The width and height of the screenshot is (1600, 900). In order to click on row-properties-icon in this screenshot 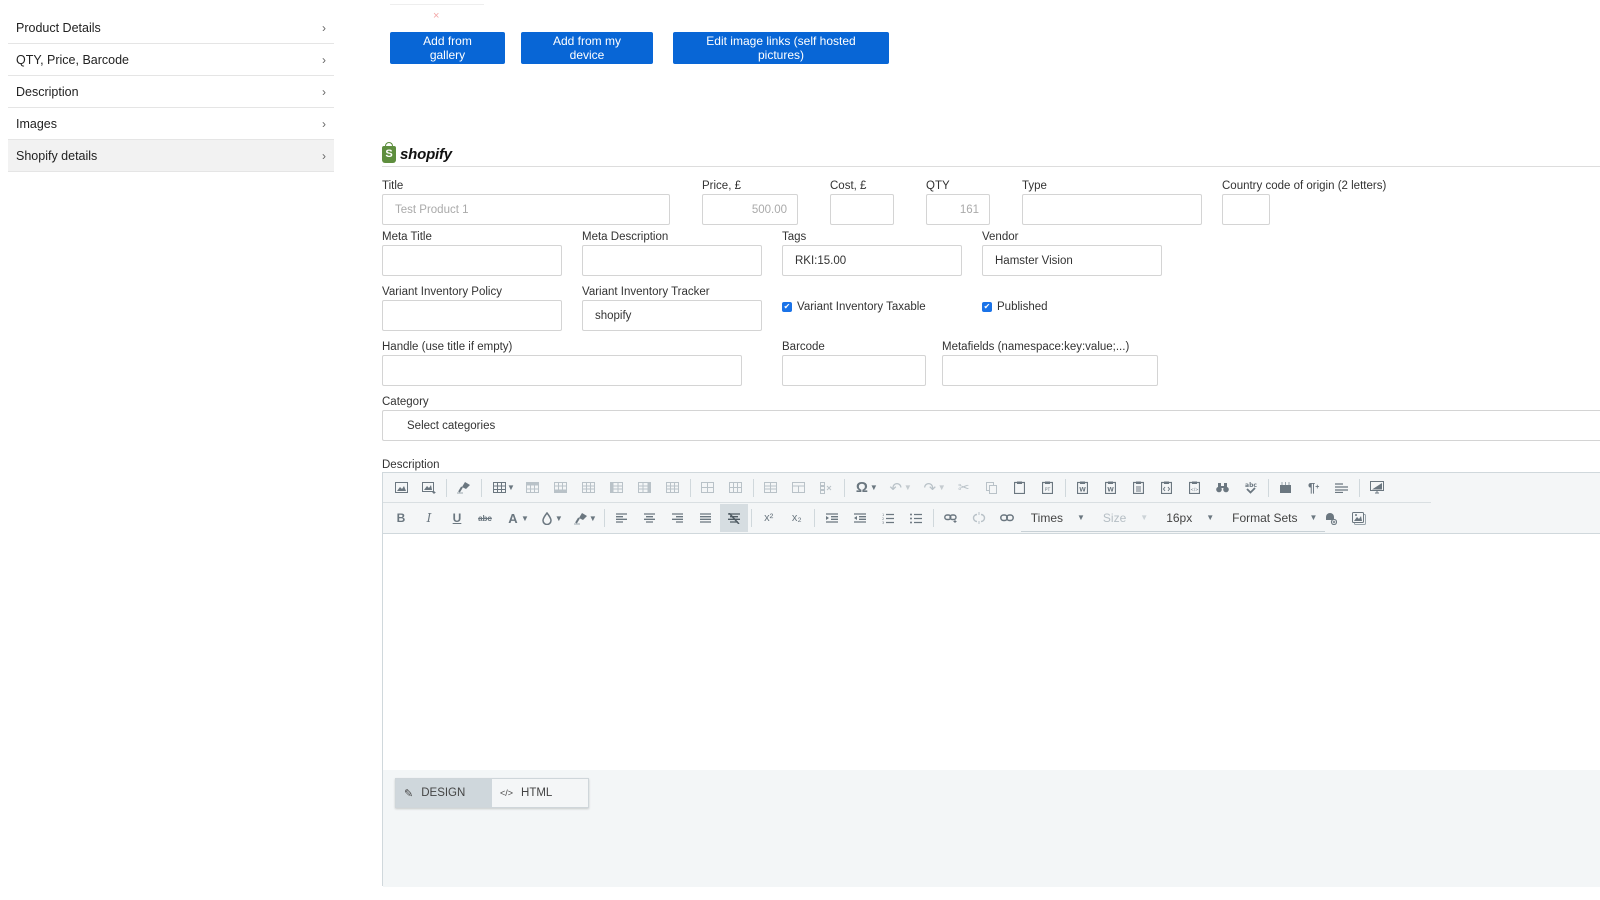, I will do `click(799, 488)`.